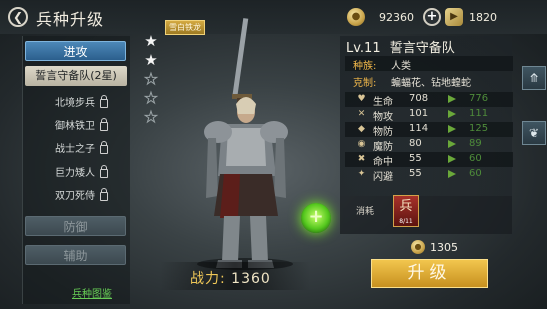  Describe the element at coordinates (361, 174) in the screenshot. I see `dodge-icon: ✦` at that location.